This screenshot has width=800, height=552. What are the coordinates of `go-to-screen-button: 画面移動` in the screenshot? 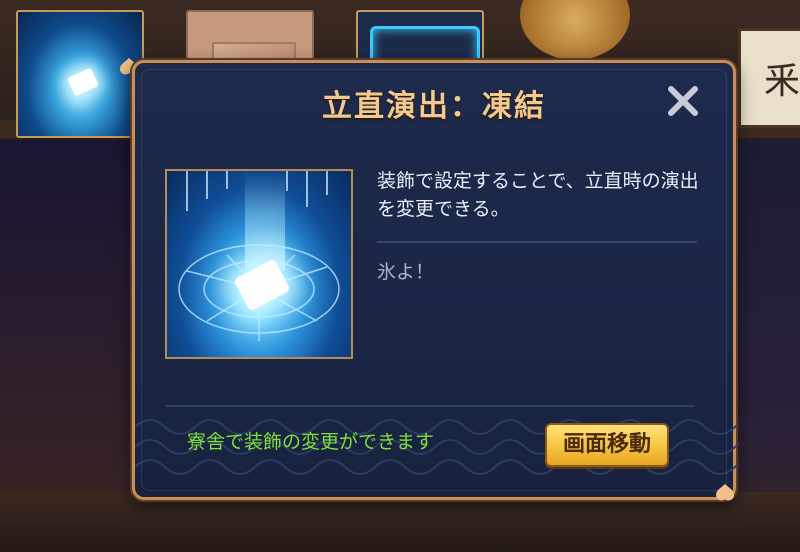 It's located at (607, 445).